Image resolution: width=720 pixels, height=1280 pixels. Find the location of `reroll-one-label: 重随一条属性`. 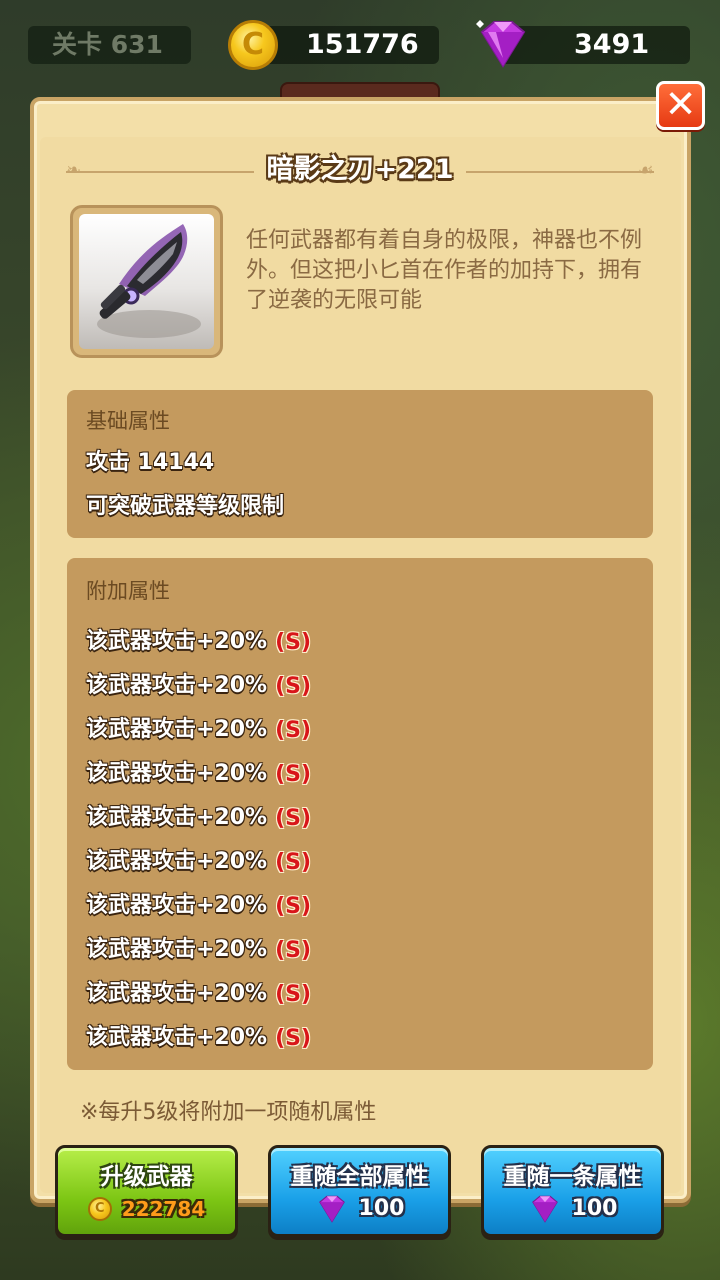

reroll-one-label: 重随一条属性 is located at coordinates (572, 1177).